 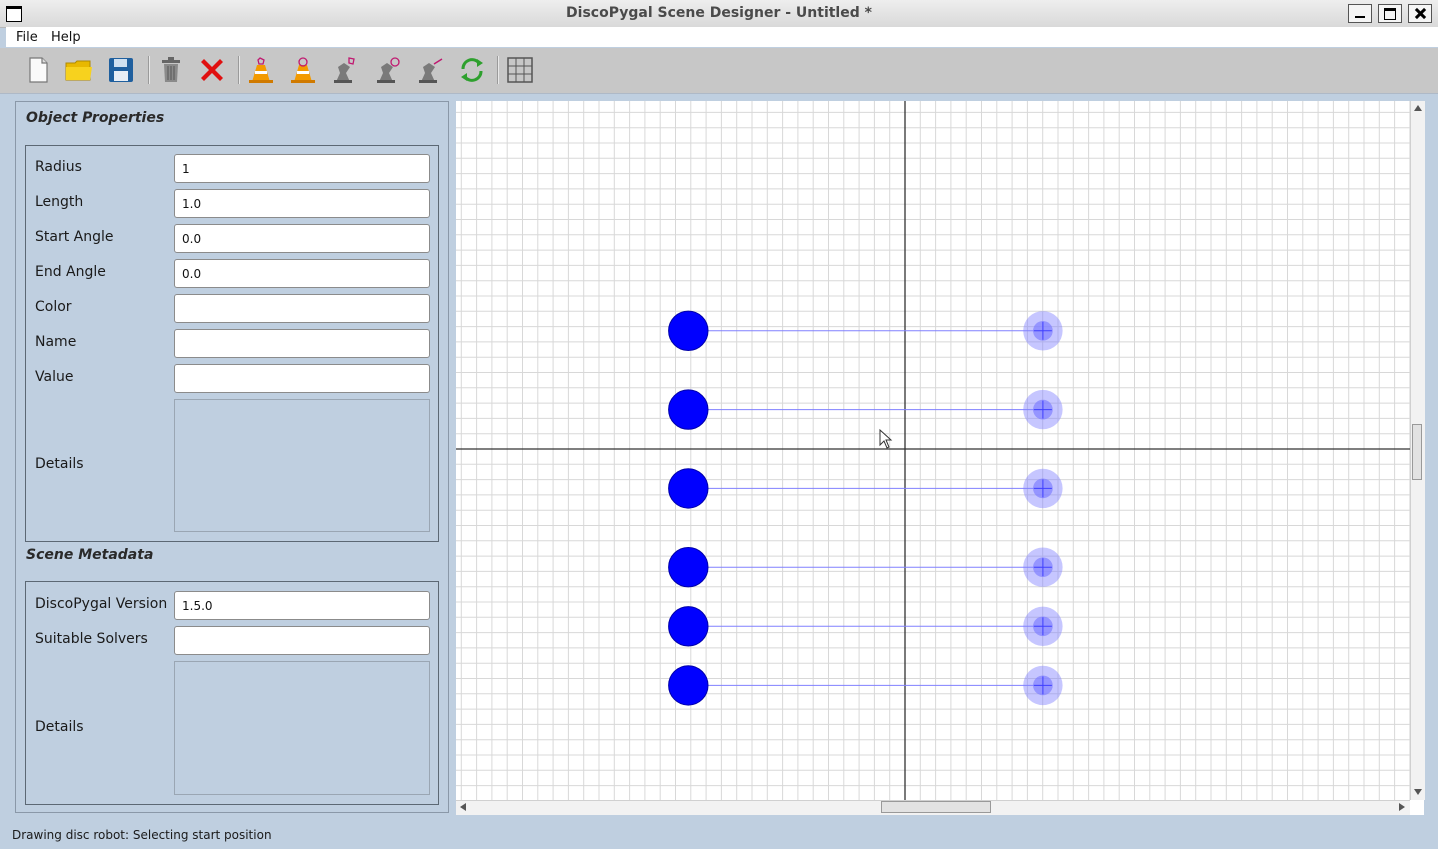 What do you see at coordinates (719, 71) in the screenshot?
I see `toolbar` at bounding box center [719, 71].